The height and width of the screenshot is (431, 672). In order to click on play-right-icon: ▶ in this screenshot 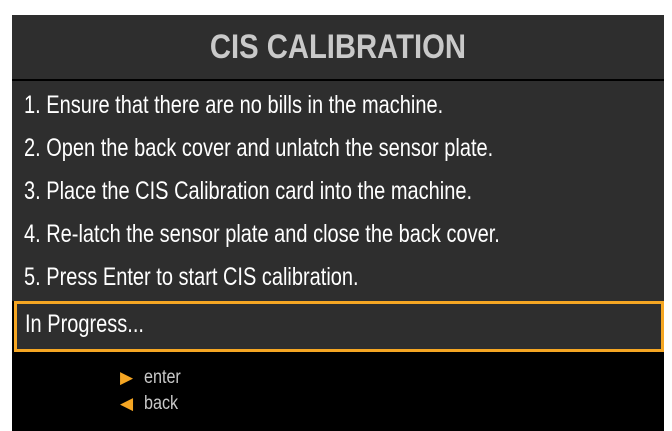, I will do `click(127, 377)`.